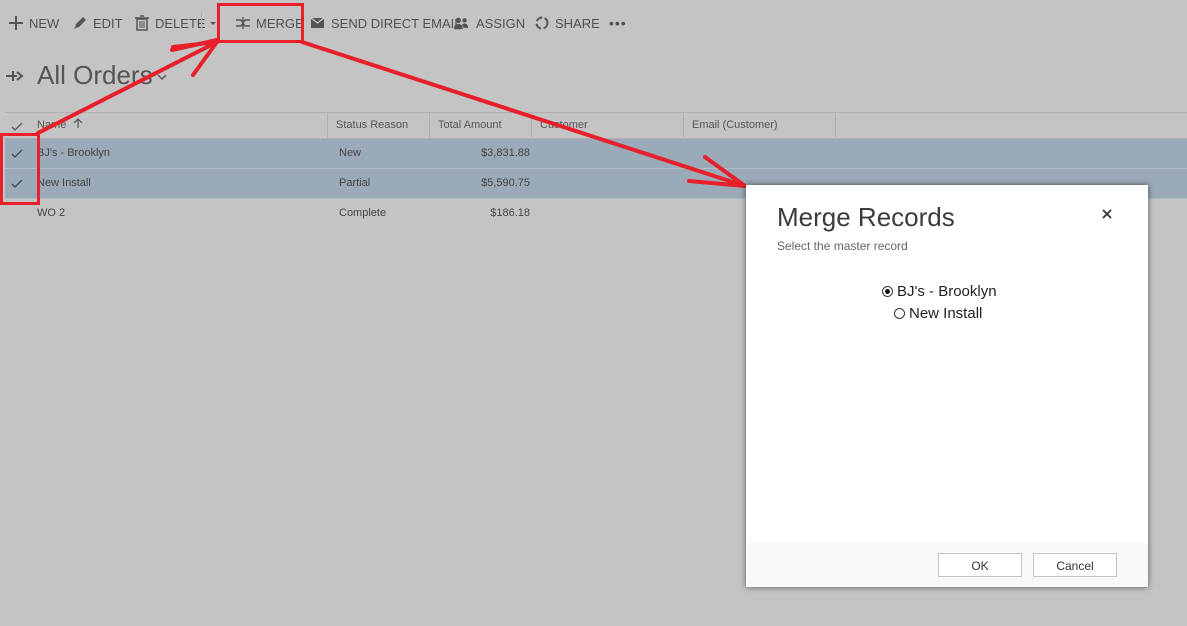 Image resolution: width=1187 pixels, height=626 pixels. What do you see at coordinates (505, 153) in the screenshot?
I see `cell-total-amount: $3,831.88` at bounding box center [505, 153].